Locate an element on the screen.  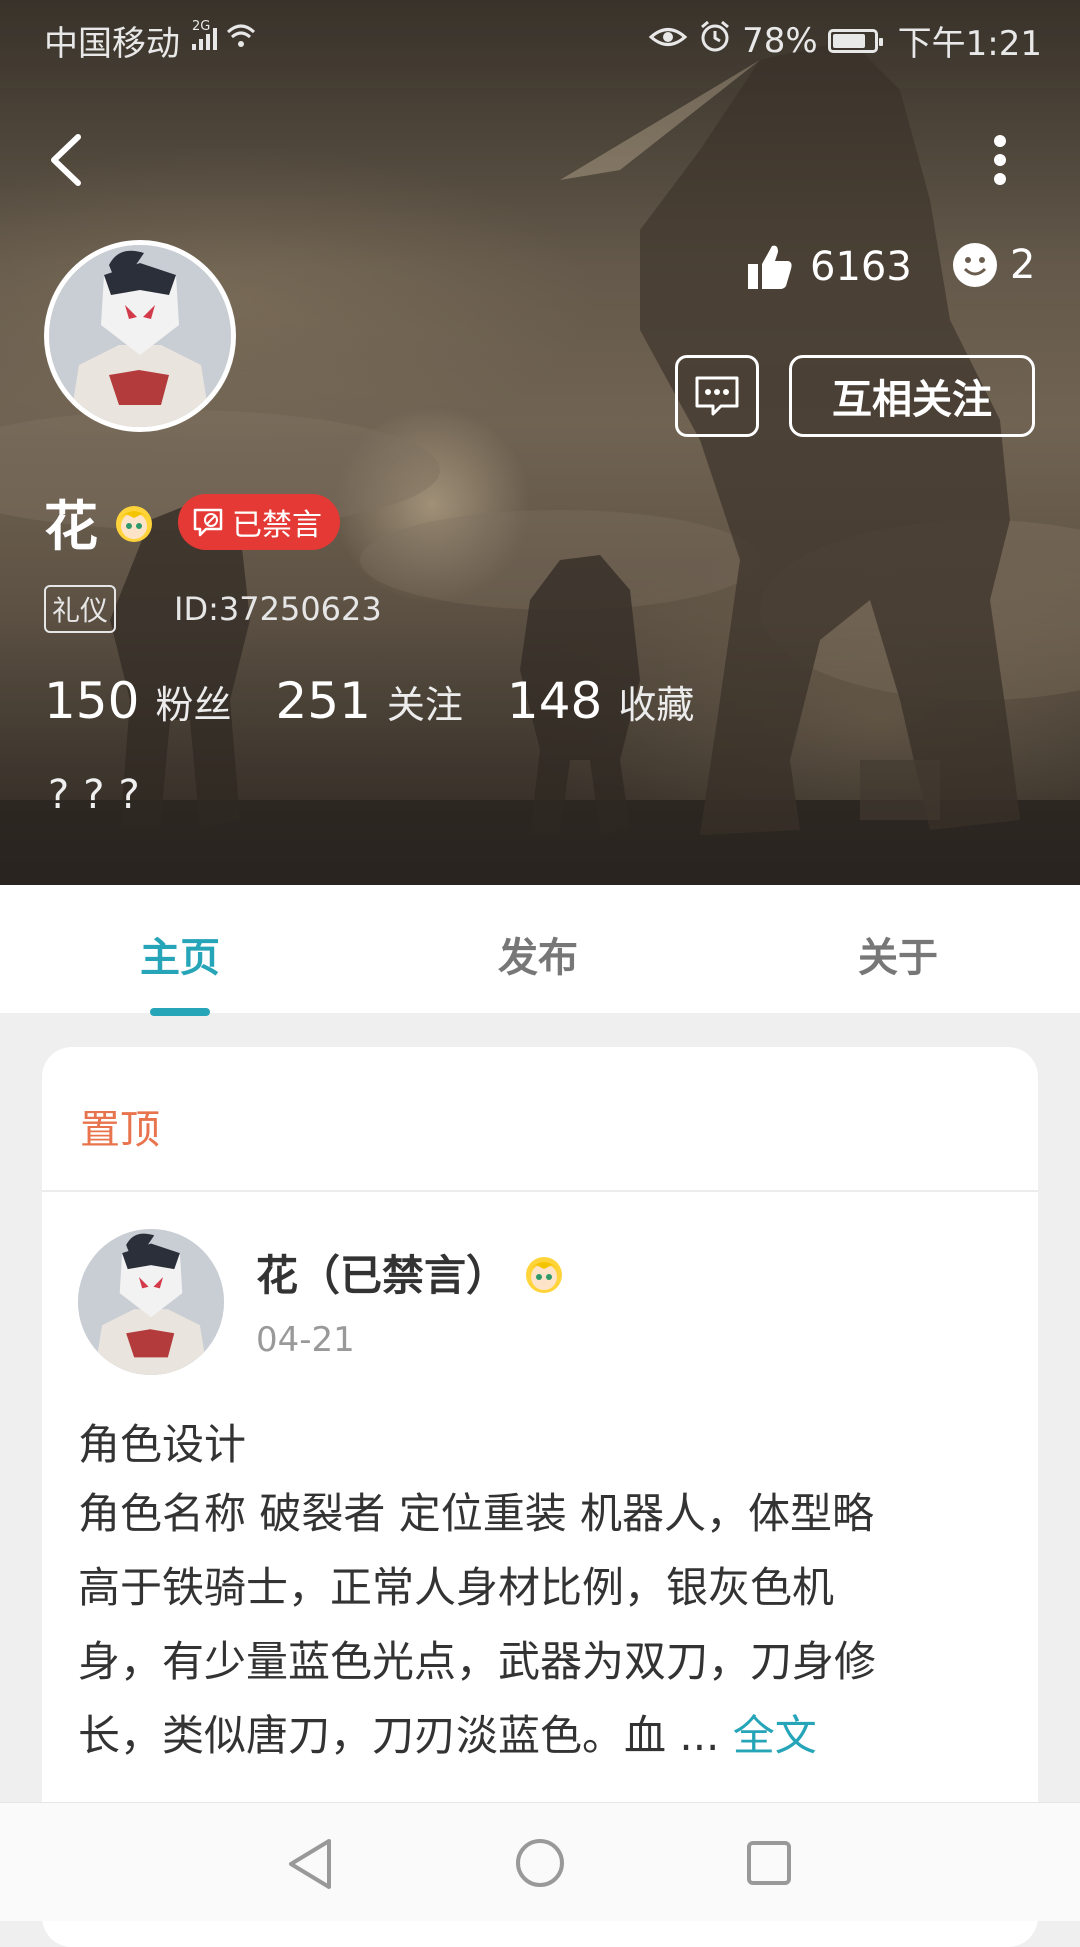
muted-chat-icon is located at coordinates (208, 522).